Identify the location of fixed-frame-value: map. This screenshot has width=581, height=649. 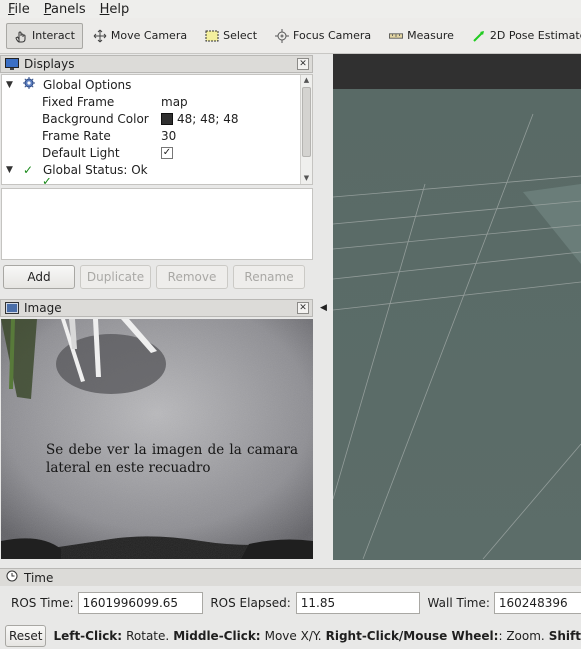
(174, 102).